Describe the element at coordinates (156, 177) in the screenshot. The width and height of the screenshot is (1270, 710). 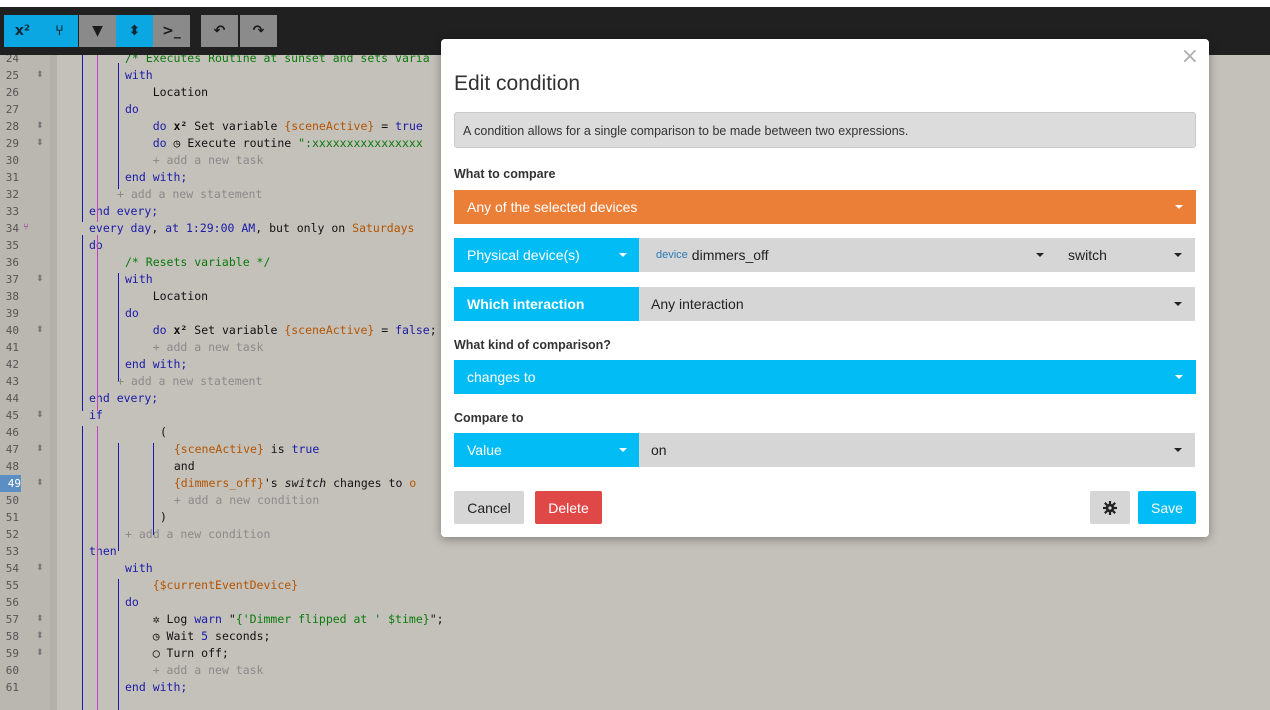
I see `code-text: end with;` at that location.